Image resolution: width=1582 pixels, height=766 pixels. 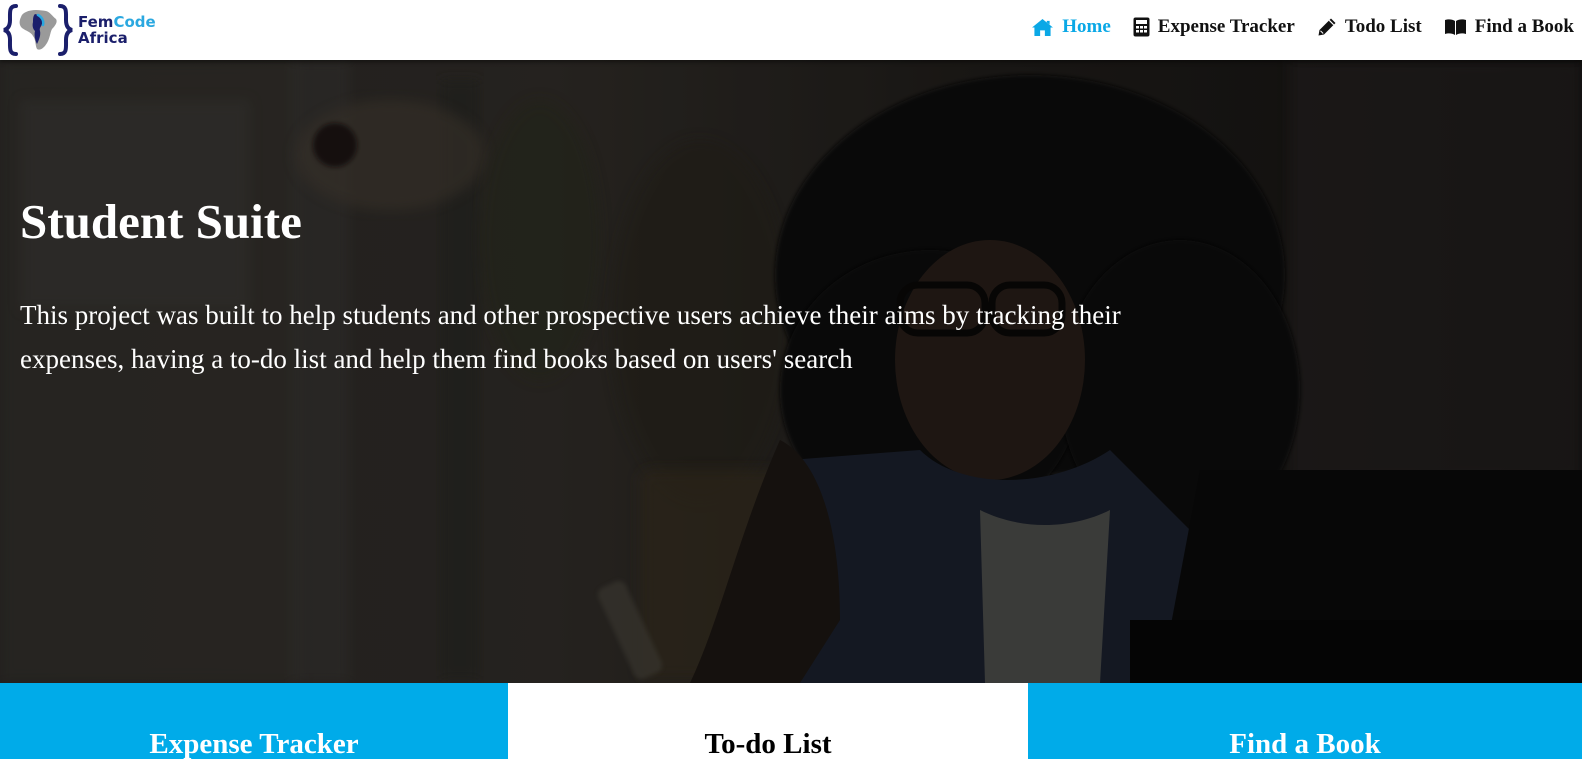 I want to click on card-title-todo-list: To-do List, so click(x=768, y=744).